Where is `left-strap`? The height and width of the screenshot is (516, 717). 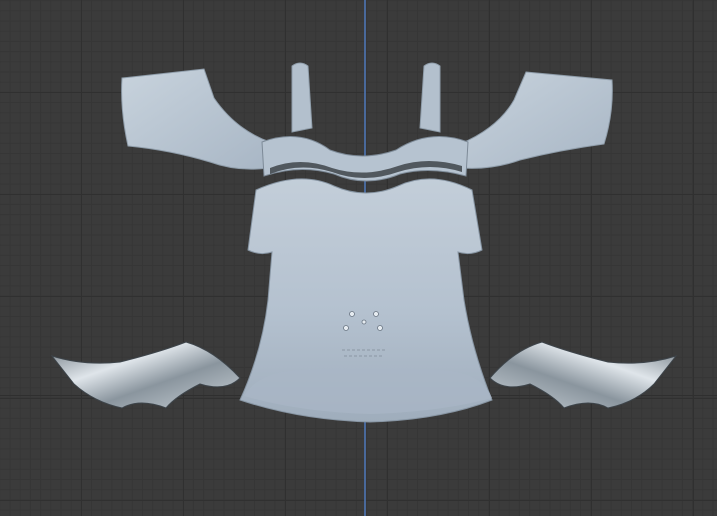
left-strap is located at coordinates (302, 97).